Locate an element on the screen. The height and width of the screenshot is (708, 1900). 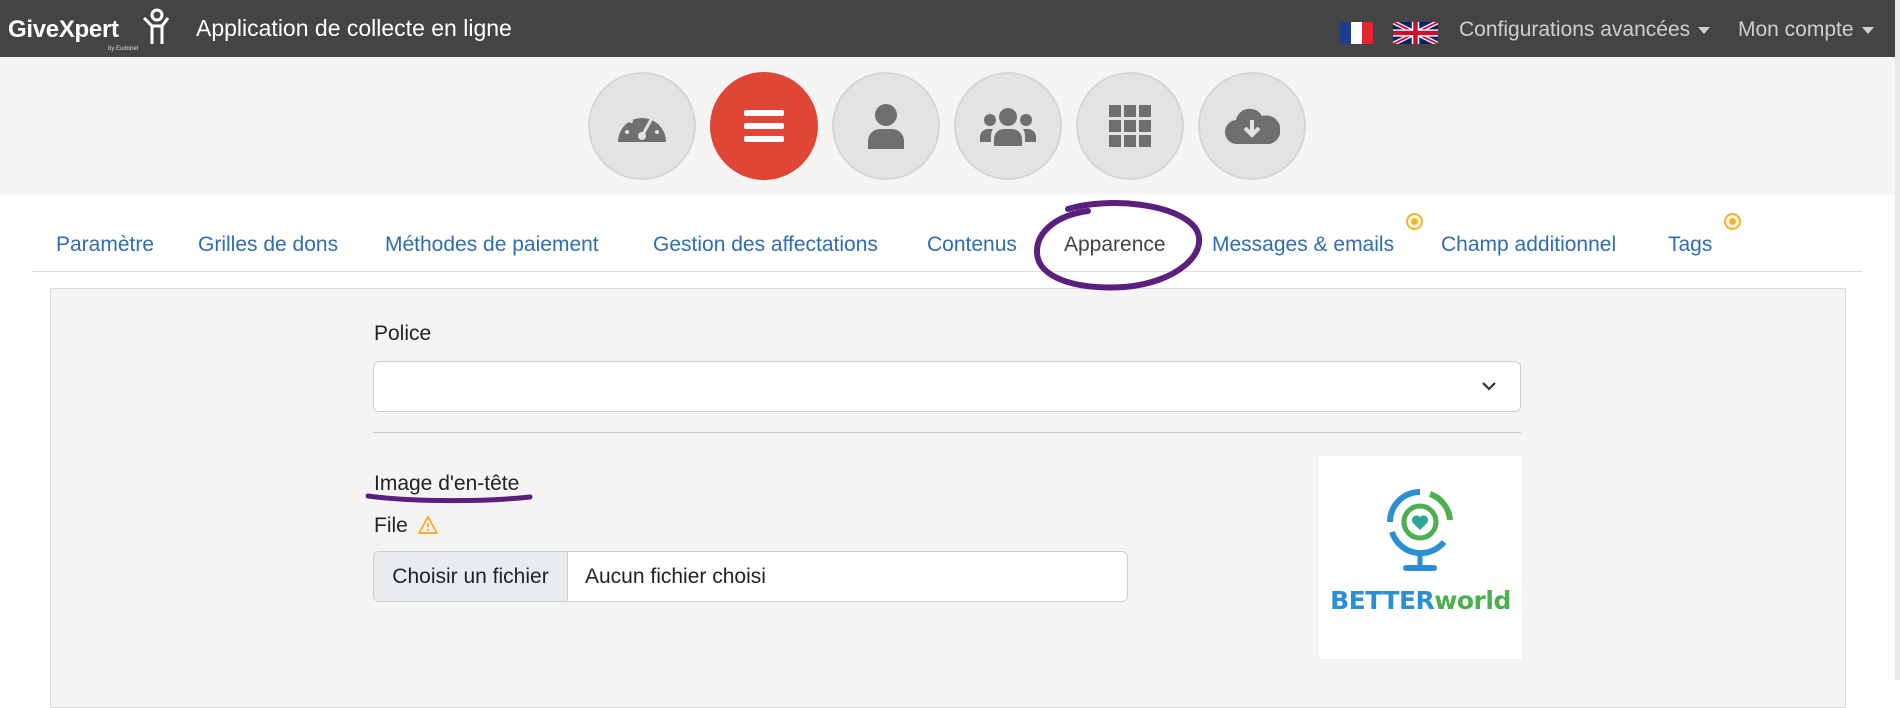
french-flag-icon is located at coordinates (1356, 33).